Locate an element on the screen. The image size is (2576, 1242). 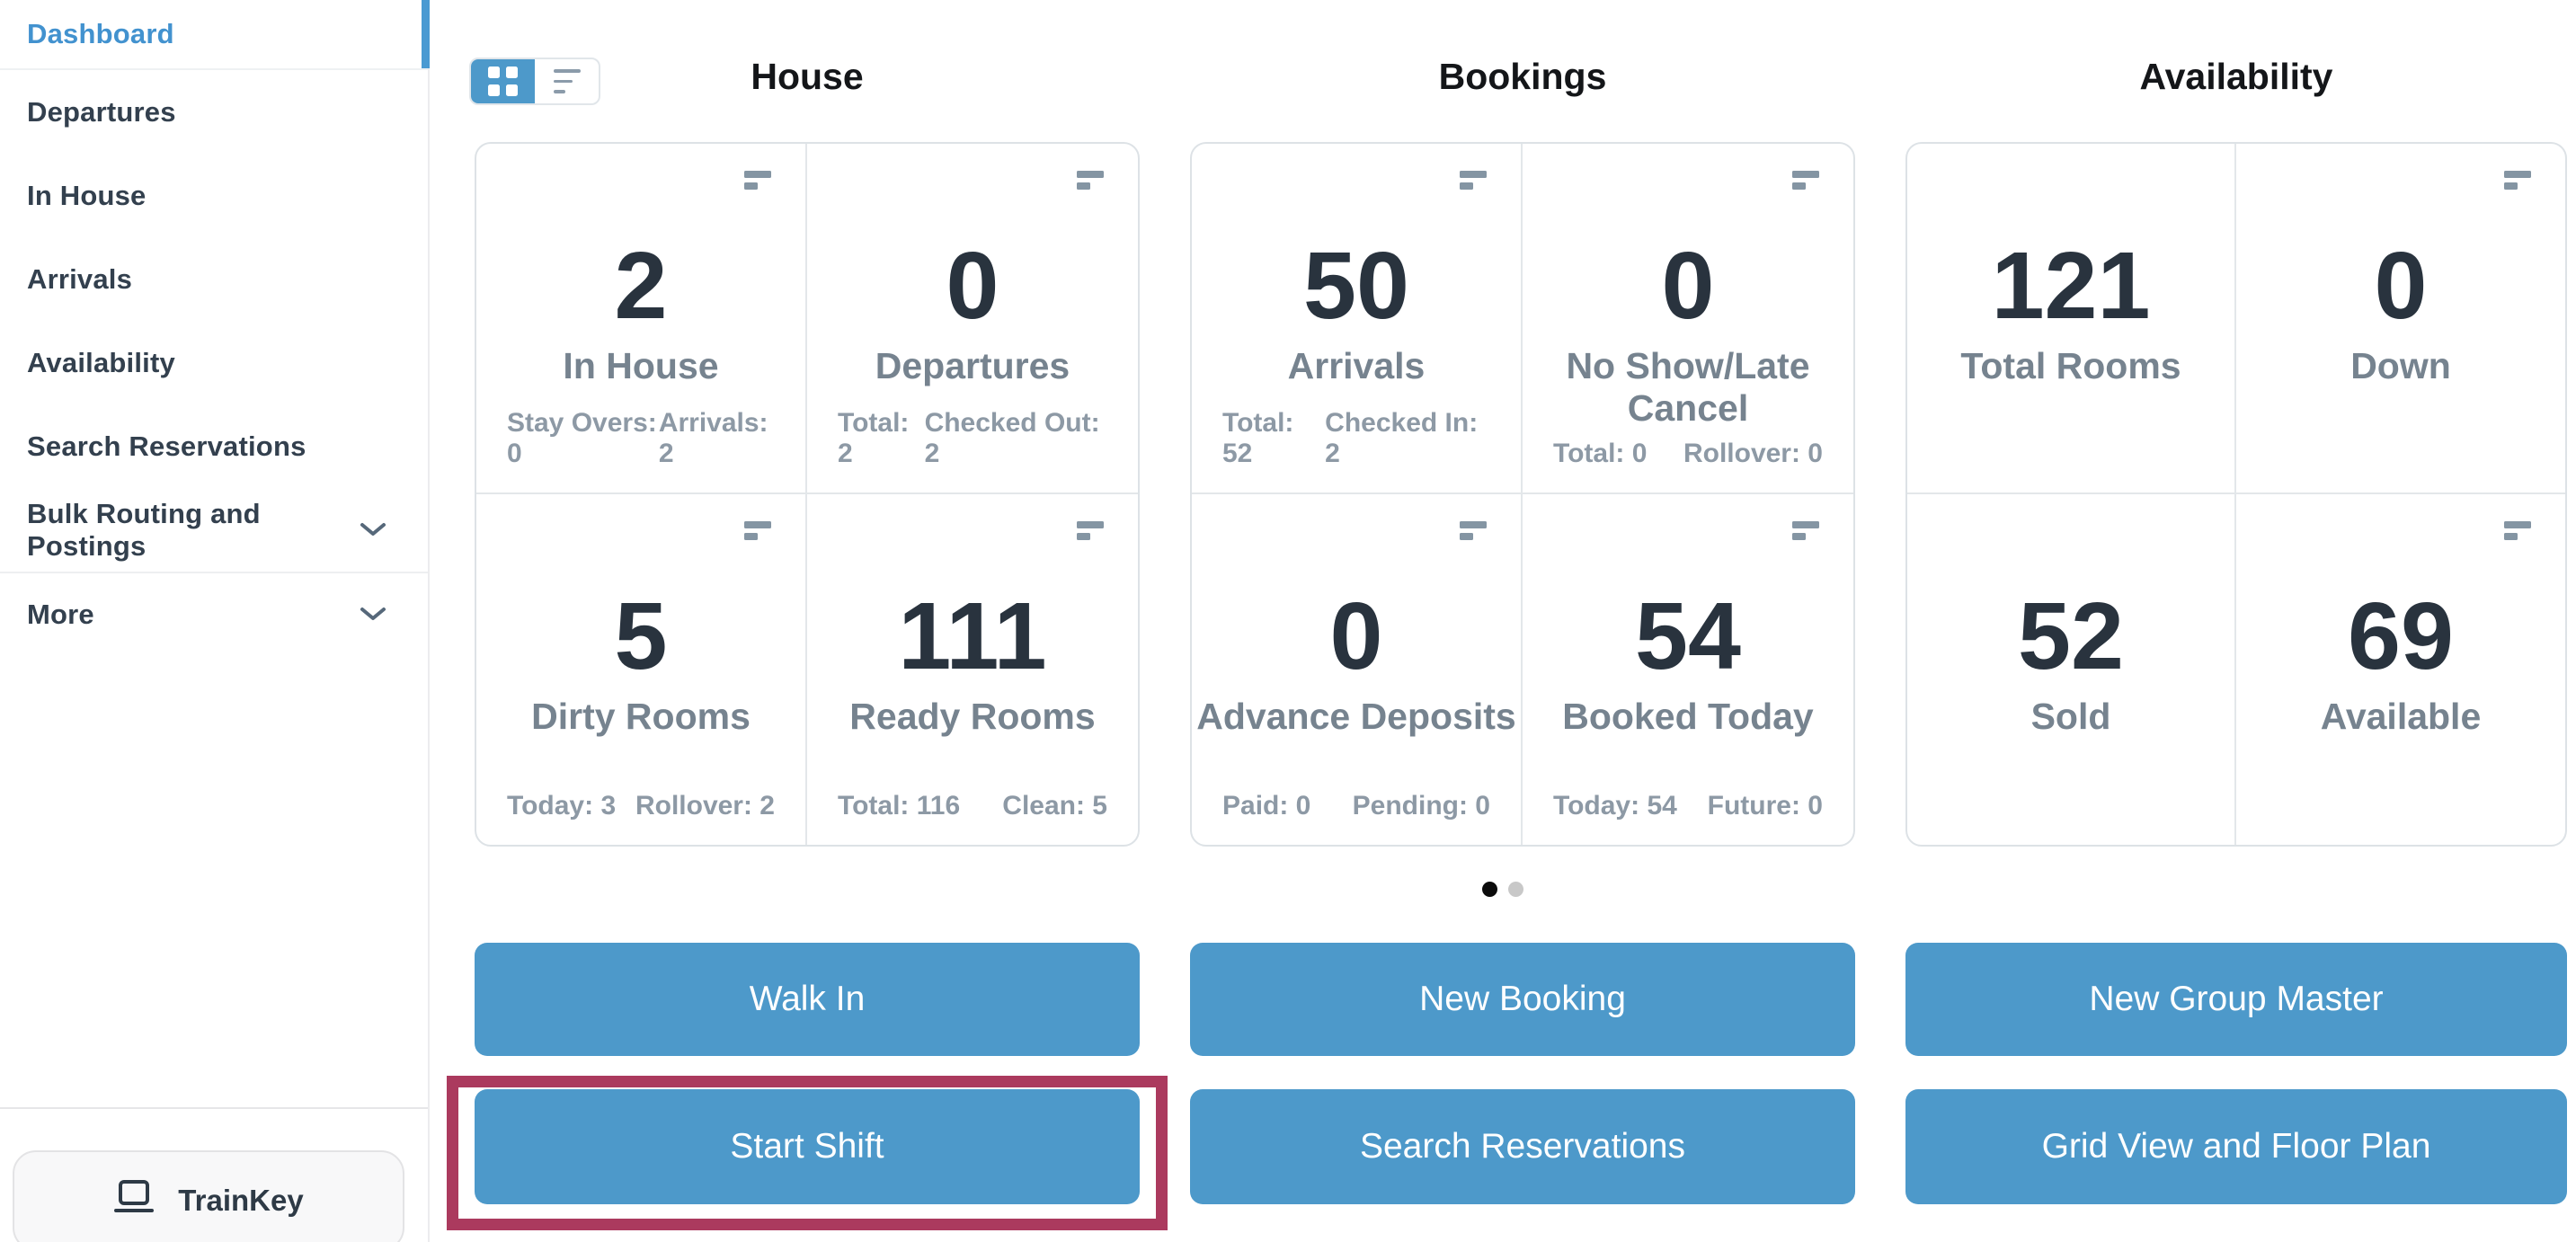
stat-left: Total: 116 is located at coordinates (899, 806).